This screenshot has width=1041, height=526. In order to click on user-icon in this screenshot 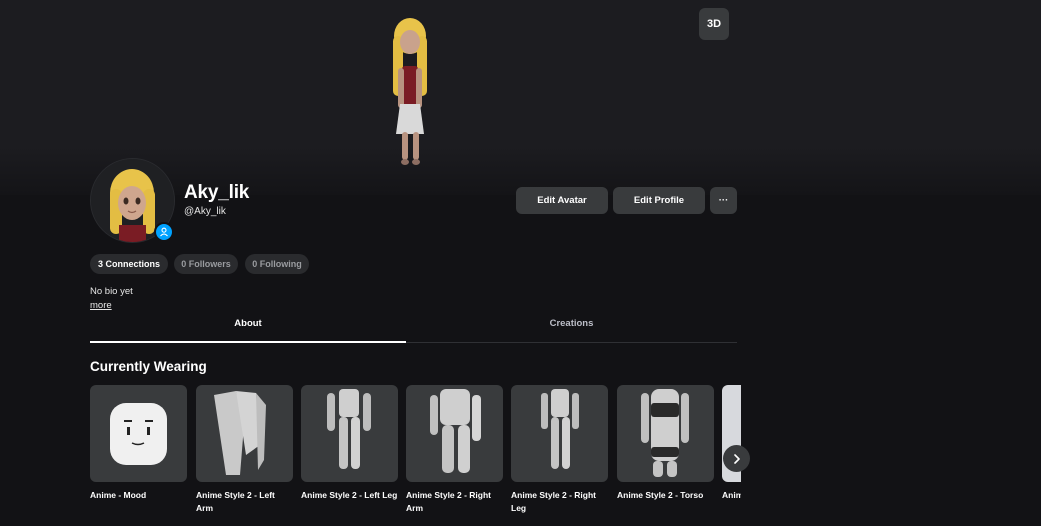, I will do `click(164, 232)`.